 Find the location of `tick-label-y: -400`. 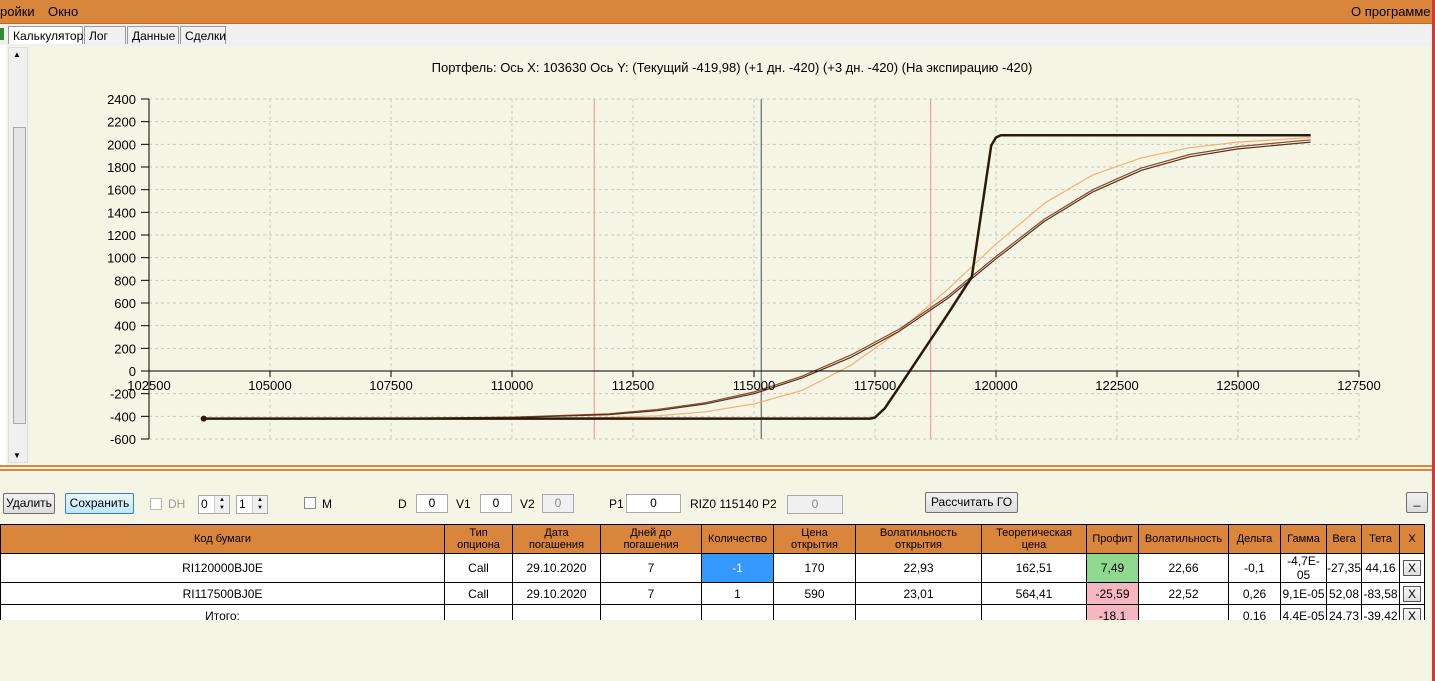

tick-label-y: -400 is located at coordinates (123, 416).